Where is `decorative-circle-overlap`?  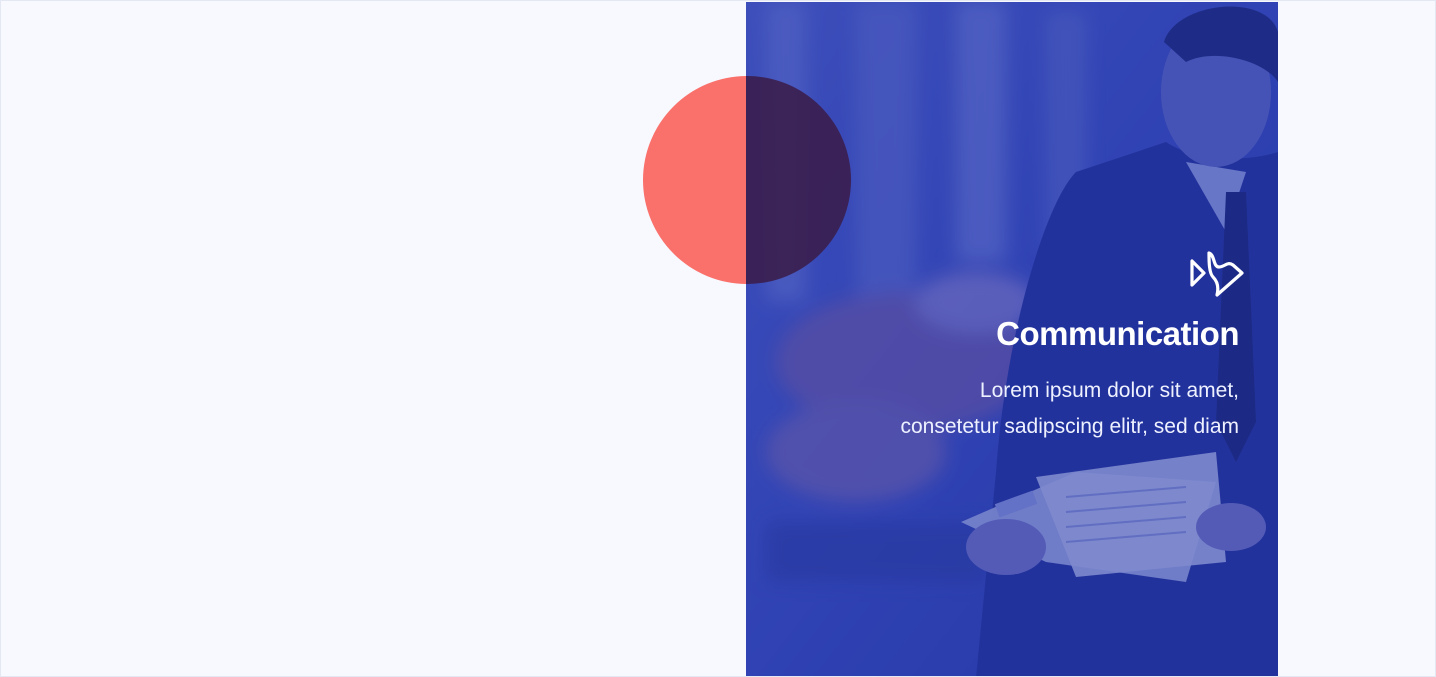 decorative-circle-overlap is located at coordinates (798, 180).